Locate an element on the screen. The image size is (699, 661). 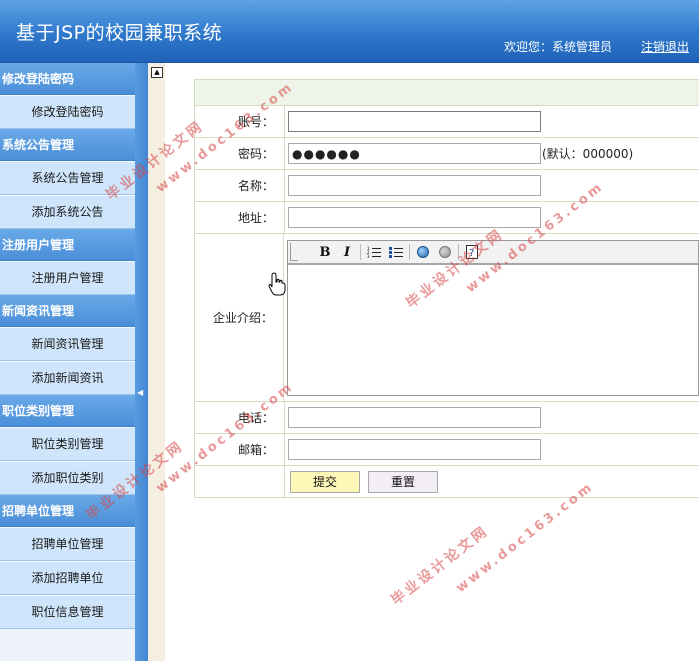
menu-item-company-add: 添加招聘单位 is located at coordinates (67, 578).